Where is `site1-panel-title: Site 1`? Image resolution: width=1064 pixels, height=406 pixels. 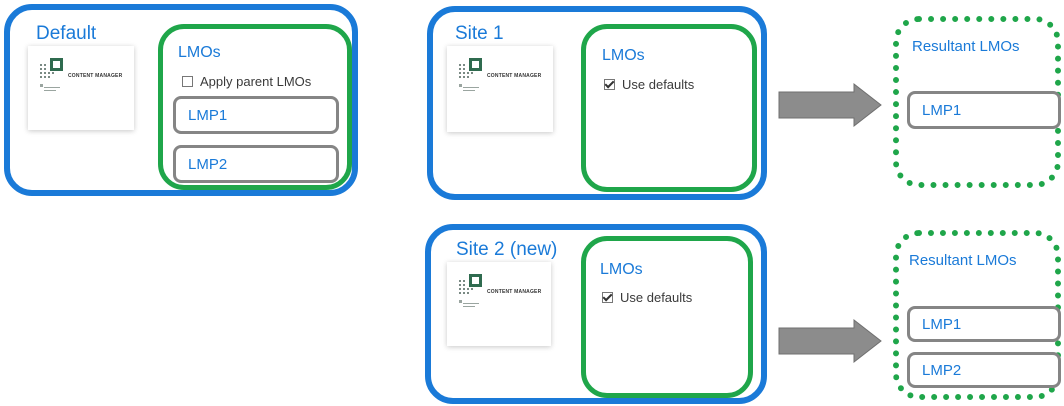
site1-panel-title: Site 1 is located at coordinates (479, 33).